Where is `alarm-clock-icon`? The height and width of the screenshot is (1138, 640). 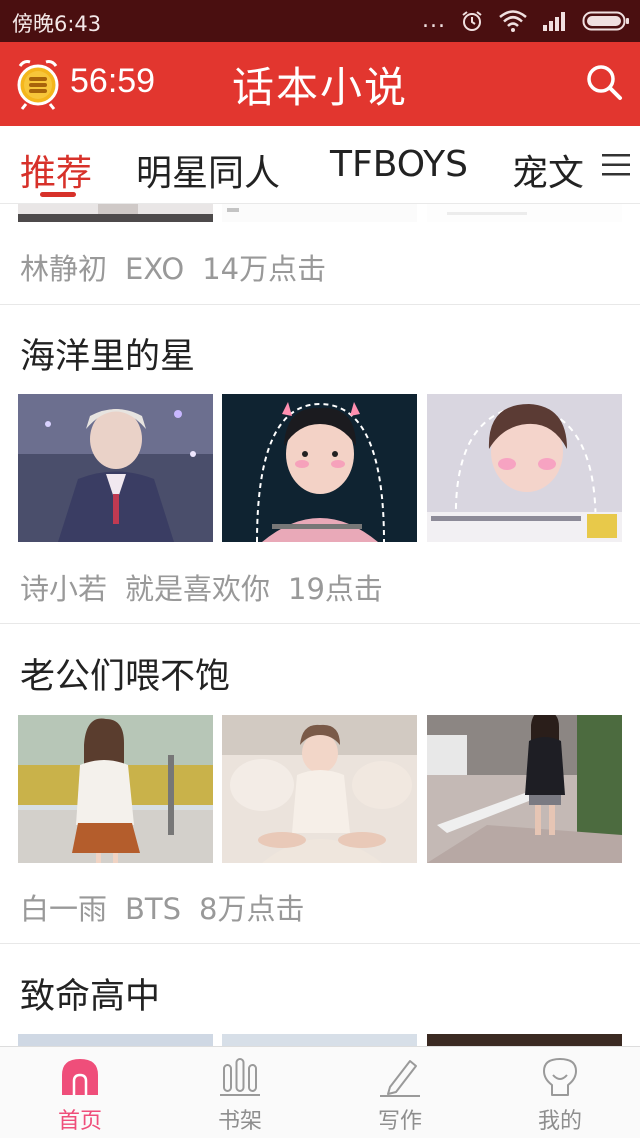
alarm-clock-icon is located at coordinates (38, 83).